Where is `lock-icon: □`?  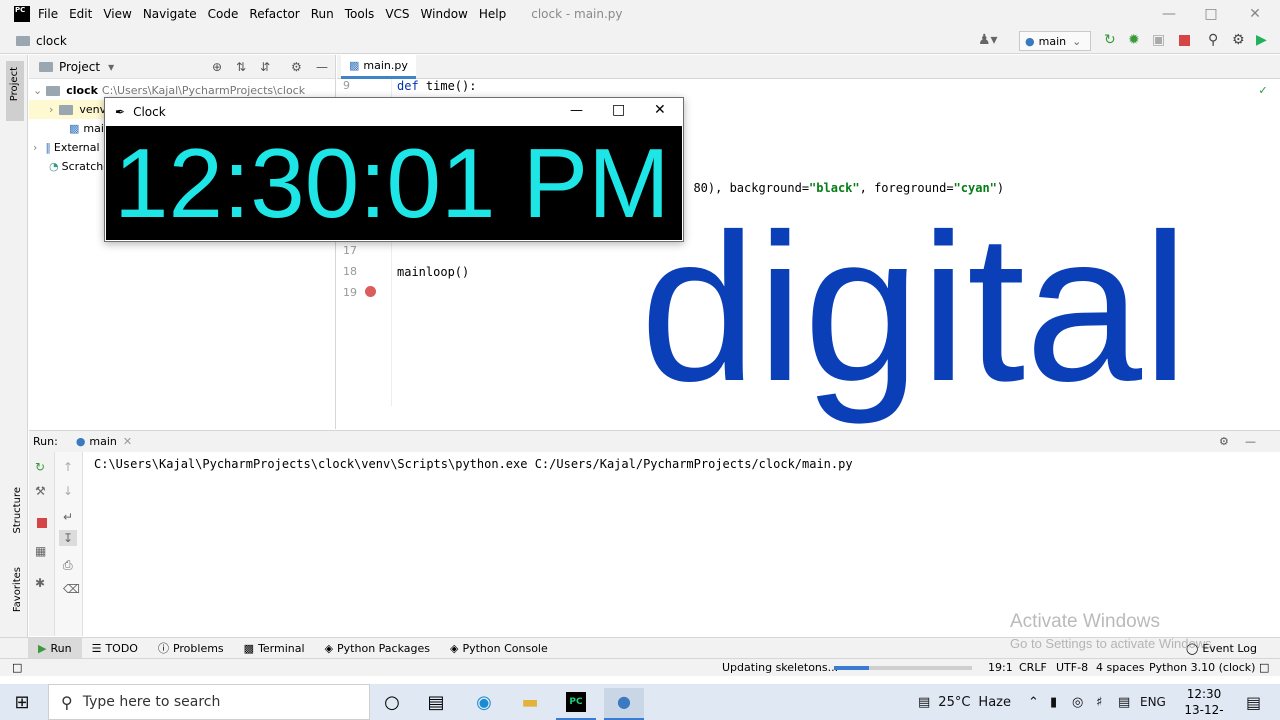
lock-icon: □ is located at coordinates (1264, 667).